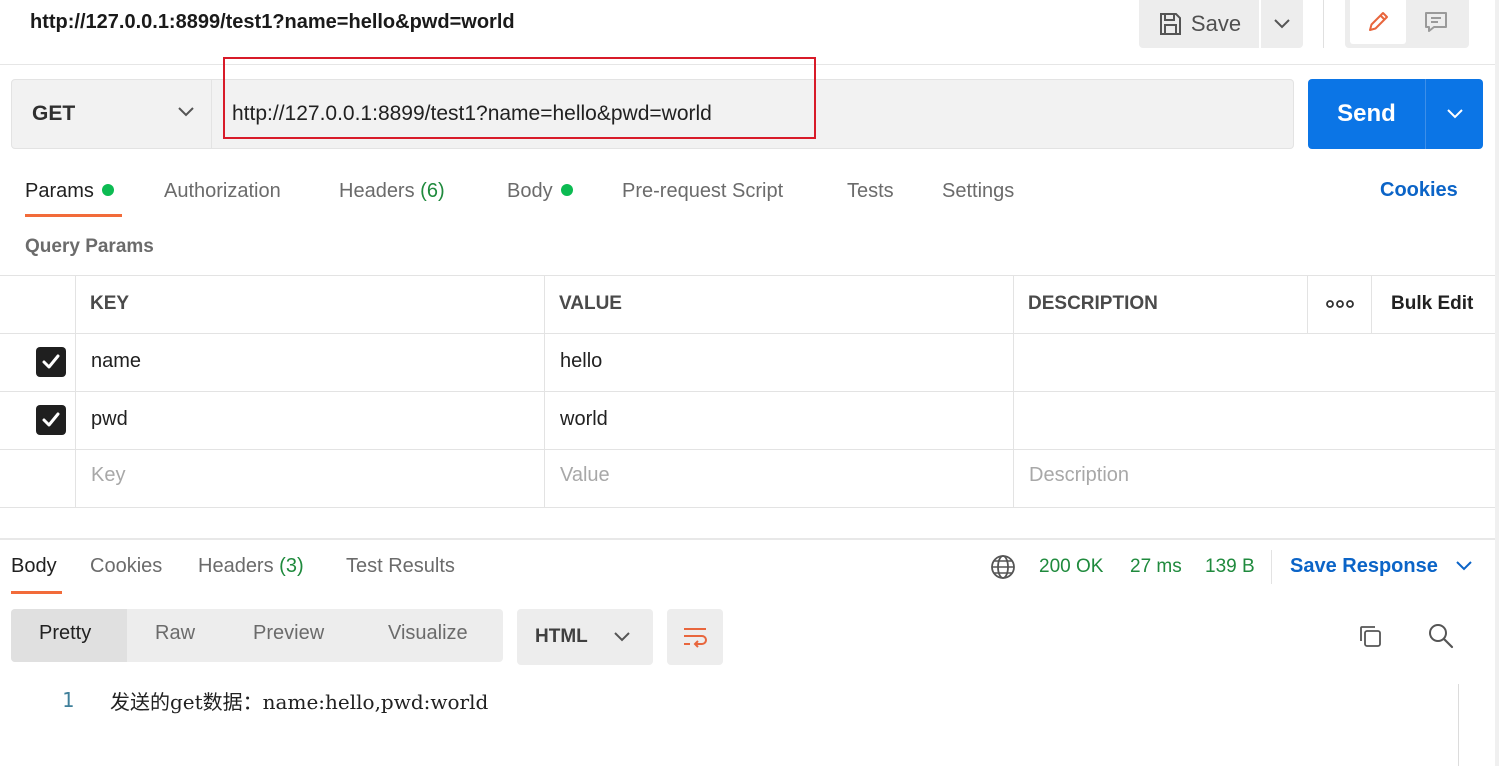  What do you see at coordinates (68, 700) in the screenshot?
I see `line-number: 1` at bounding box center [68, 700].